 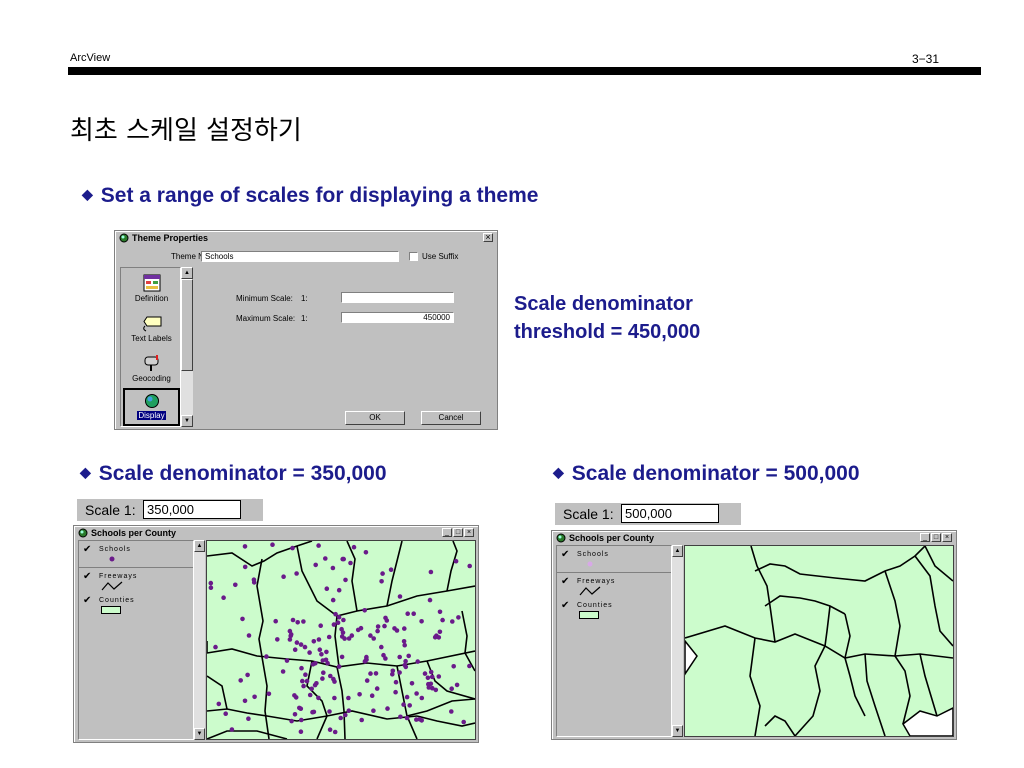 What do you see at coordinates (110, 510) in the screenshot?
I see `scale-label: Scale 1:` at bounding box center [110, 510].